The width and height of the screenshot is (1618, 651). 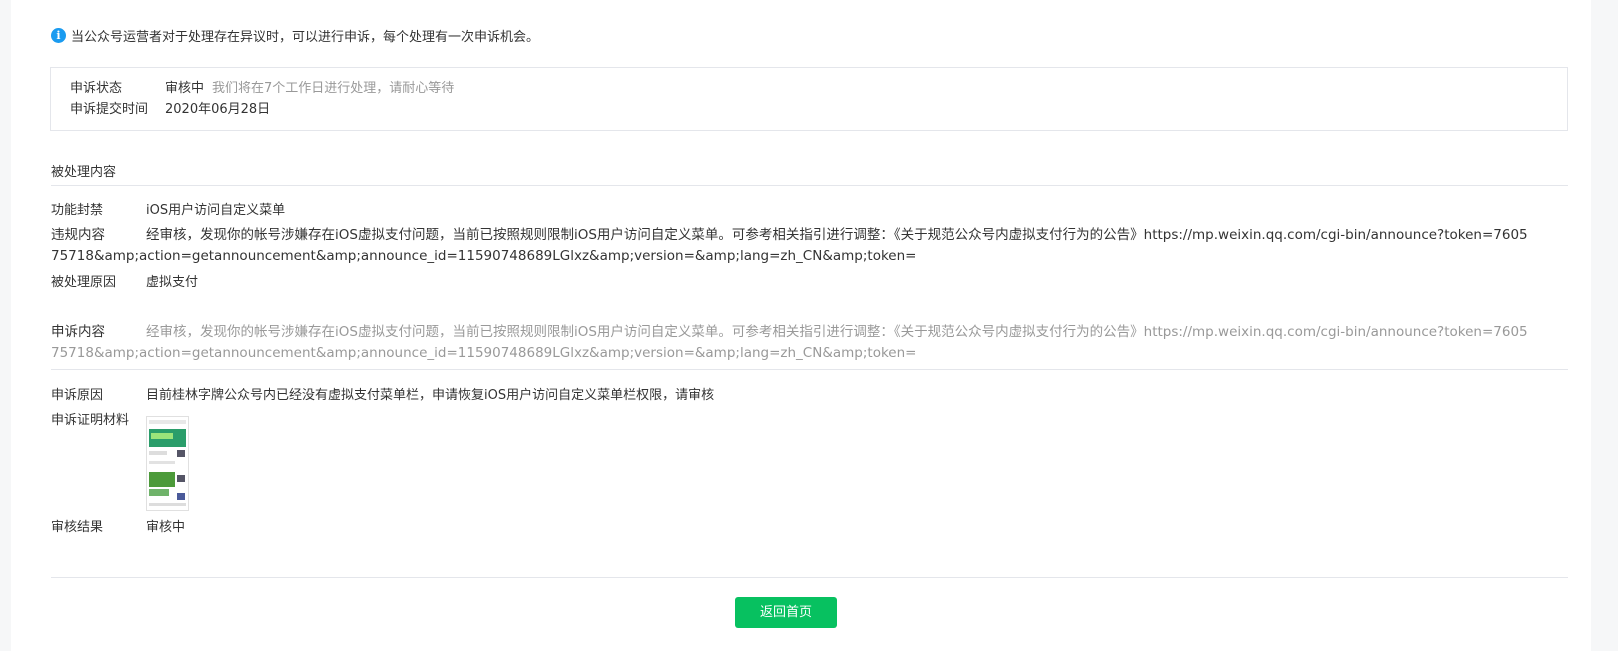 What do you see at coordinates (77, 527) in the screenshot?
I see `review-result-label: 审核结果` at bounding box center [77, 527].